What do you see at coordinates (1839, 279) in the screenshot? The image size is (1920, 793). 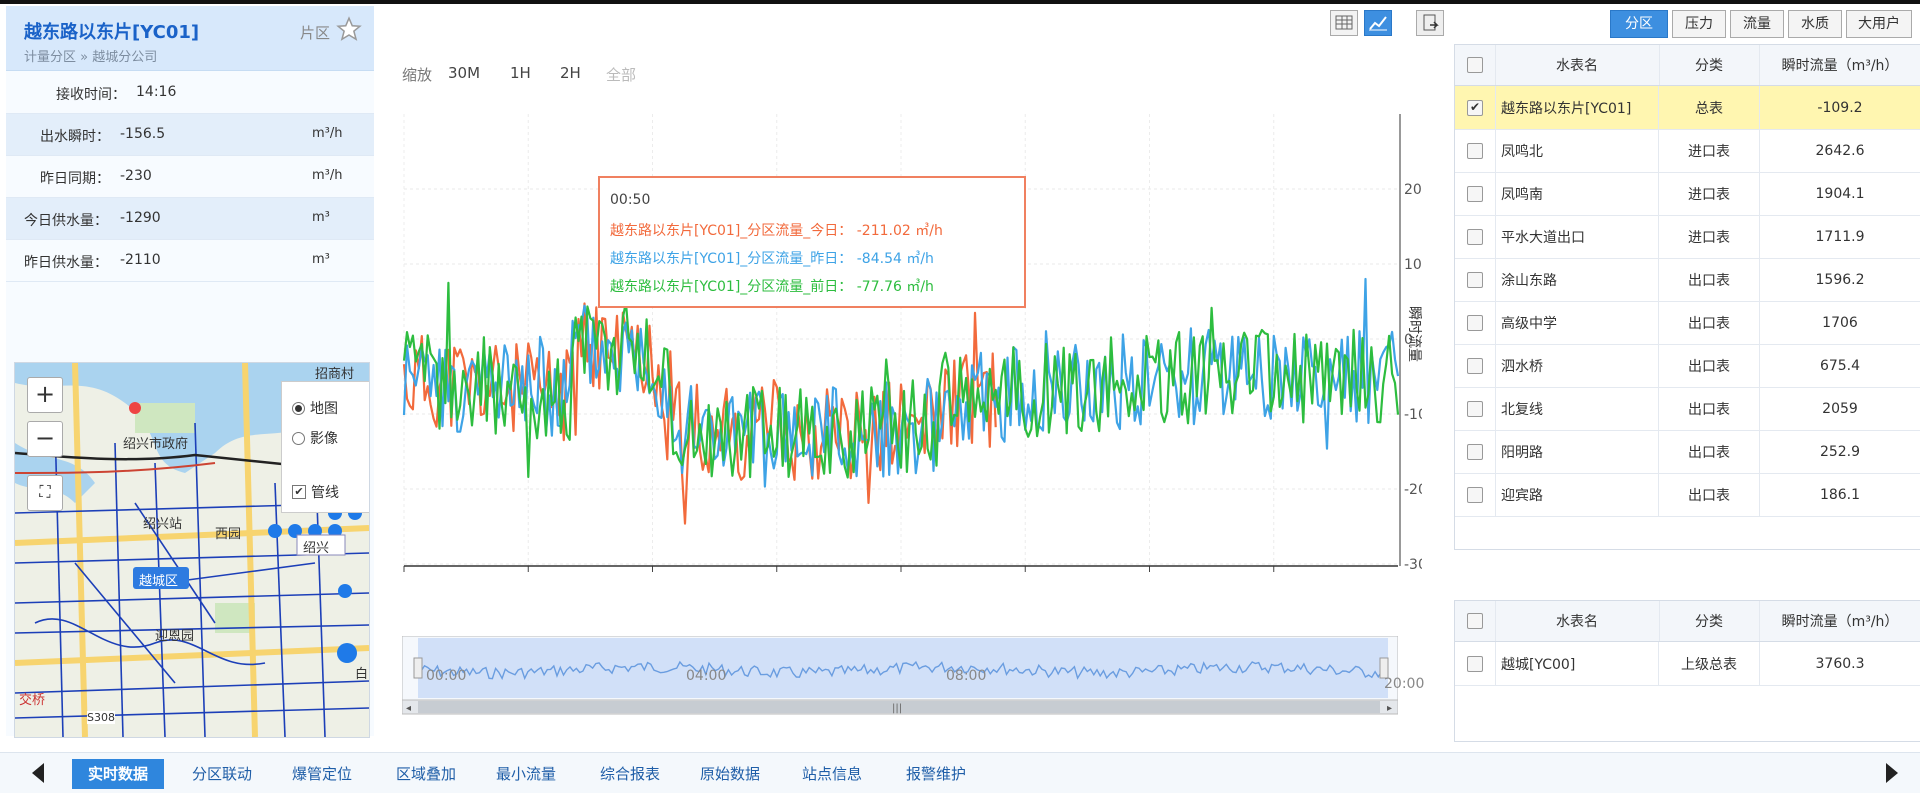 I see `cell-flow: 1596.2` at bounding box center [1839, 279].